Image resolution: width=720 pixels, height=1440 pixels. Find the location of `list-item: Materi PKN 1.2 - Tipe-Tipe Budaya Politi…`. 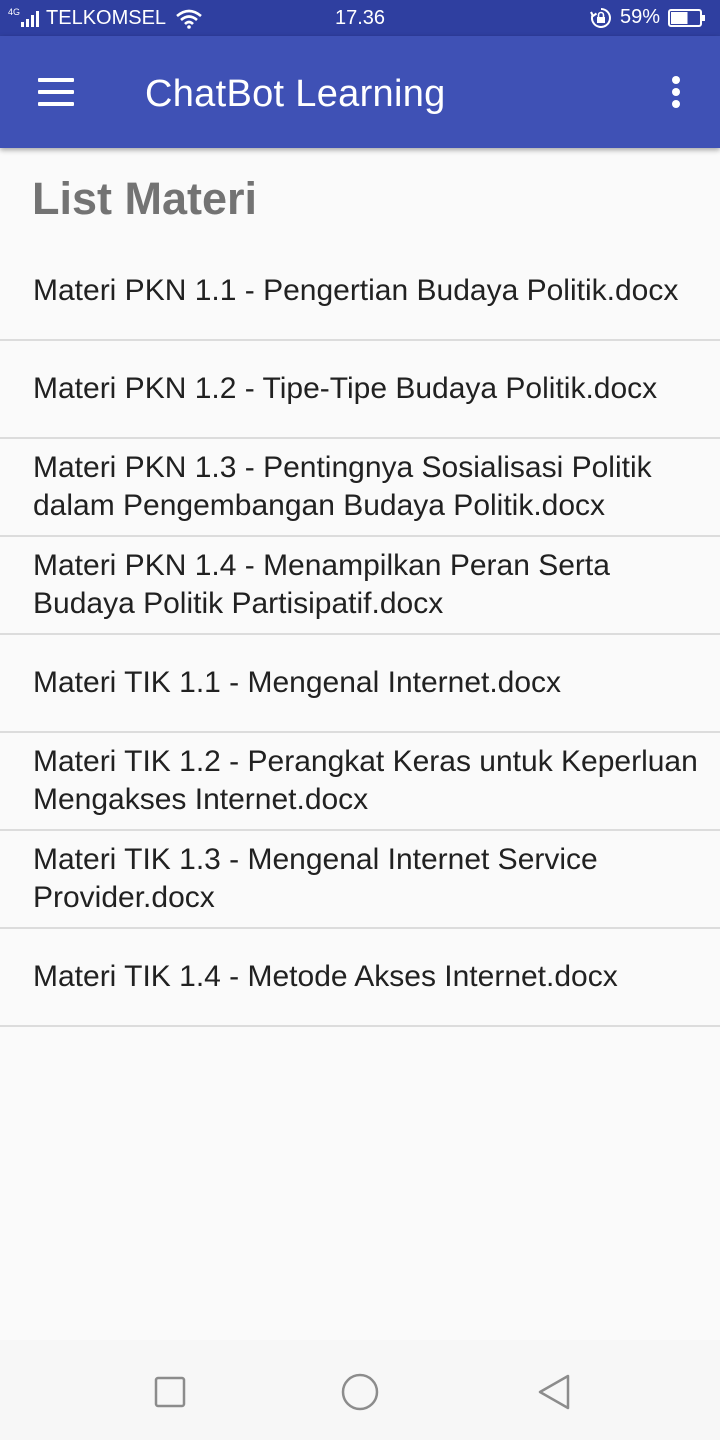

list-item: Materi PKN 1.2 - Tipe-Tipe Budaya Politi… is located at coordinates (360, 390).